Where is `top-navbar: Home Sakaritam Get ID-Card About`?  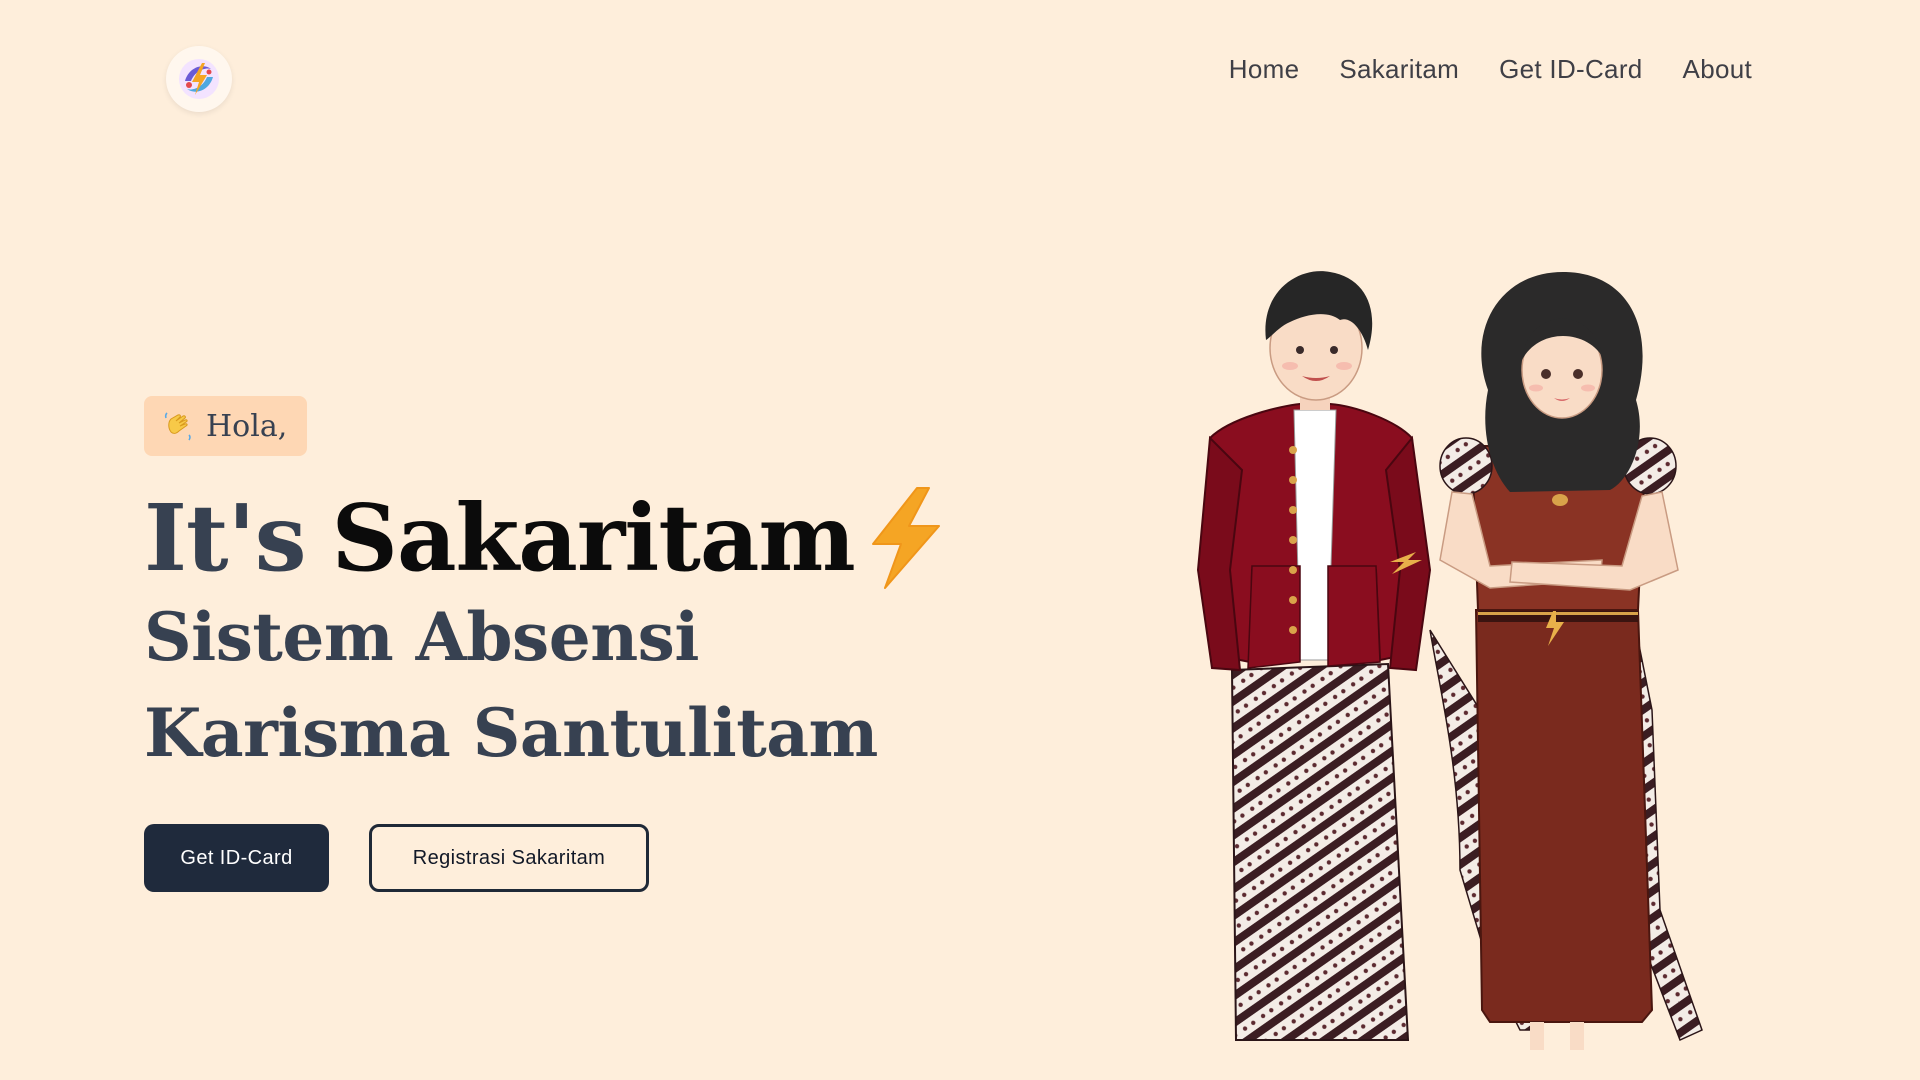
top-navbar: Home Sakaritam Get ID-Card About is located at coordinates (960, 70).